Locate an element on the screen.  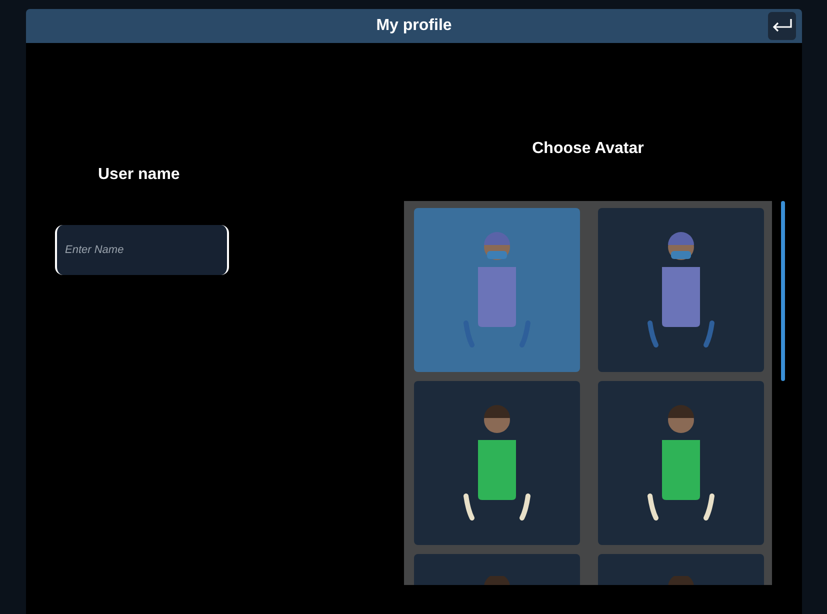
window-title: My profile is located at coordinates (414, 26).